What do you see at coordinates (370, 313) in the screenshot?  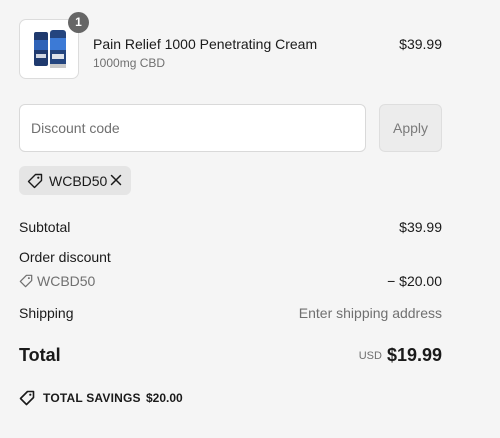 I see `shipping-value: Enter shipping address` at bounding box center [370, 313].